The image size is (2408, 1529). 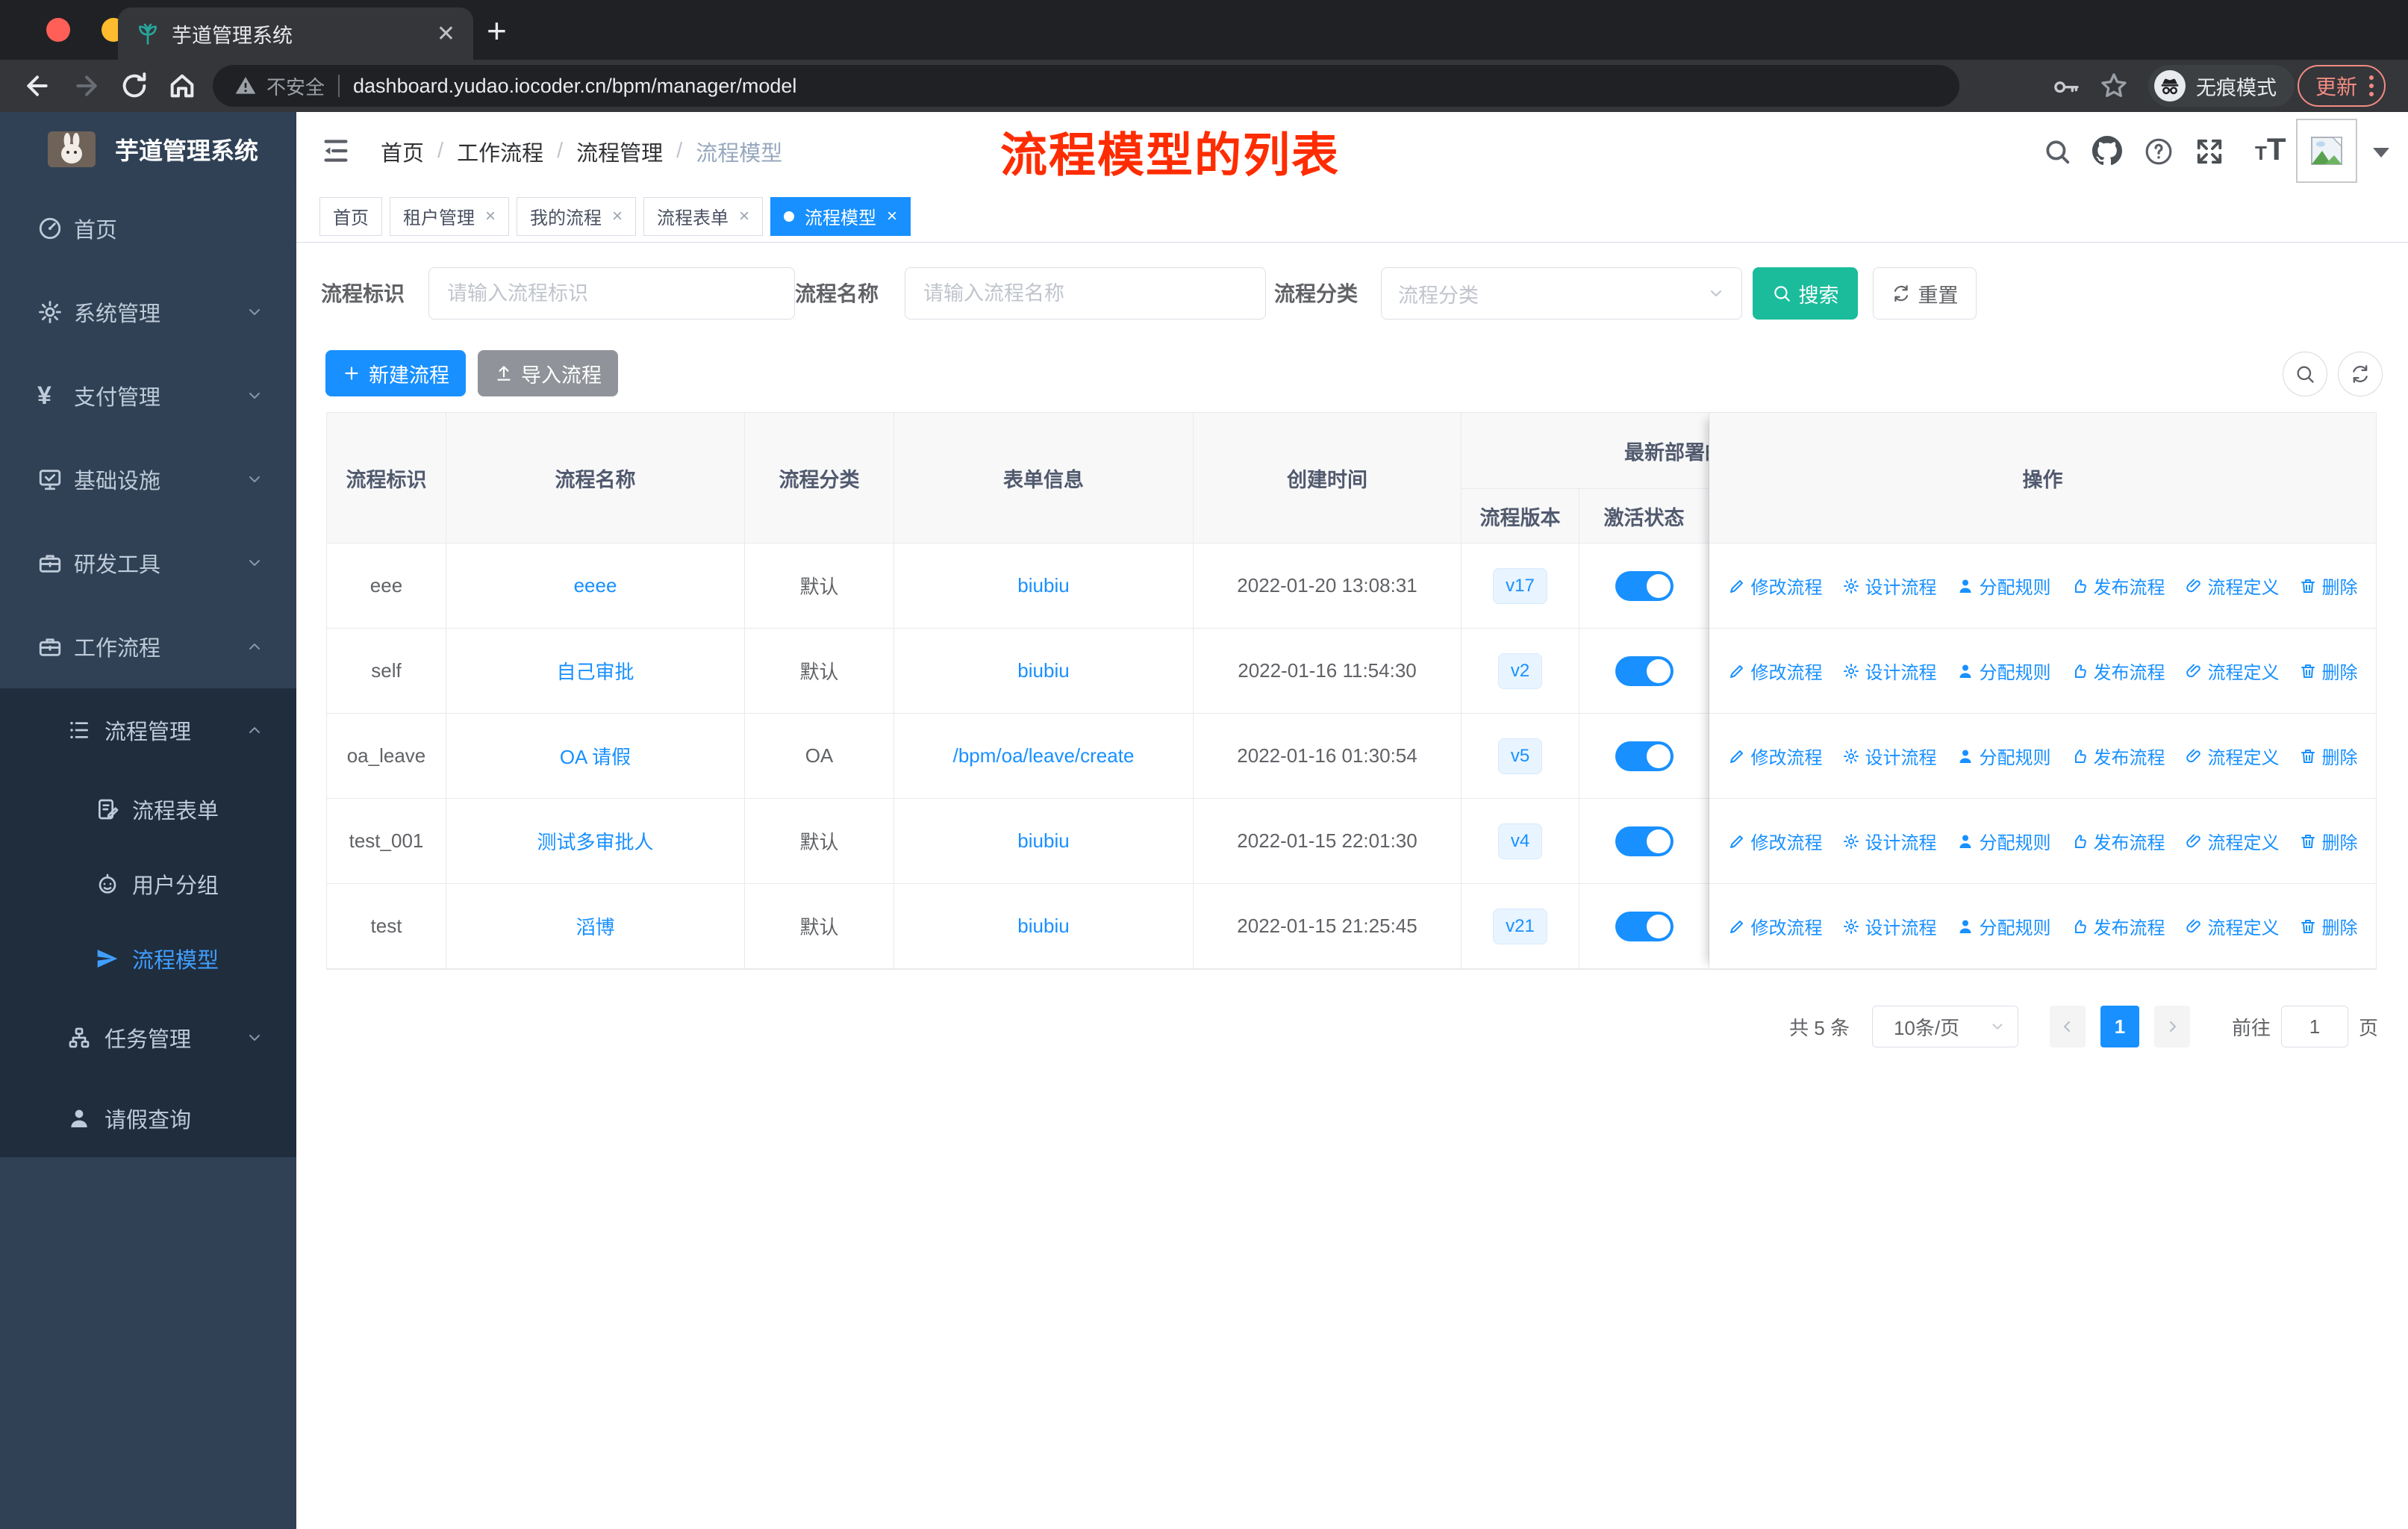 I want to click on version-tag: v17, so click(x=1520, y=585).